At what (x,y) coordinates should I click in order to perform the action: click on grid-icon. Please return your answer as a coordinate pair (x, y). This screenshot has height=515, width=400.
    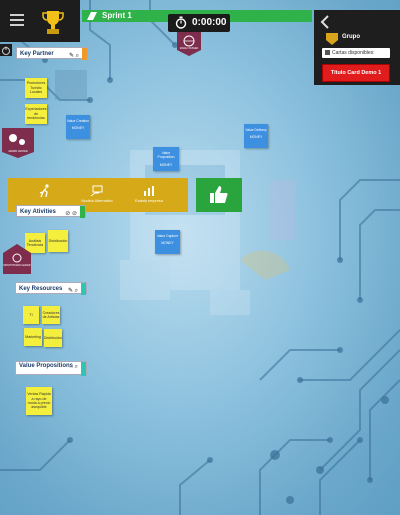
    Looking at the image, I should click on (327, 53).